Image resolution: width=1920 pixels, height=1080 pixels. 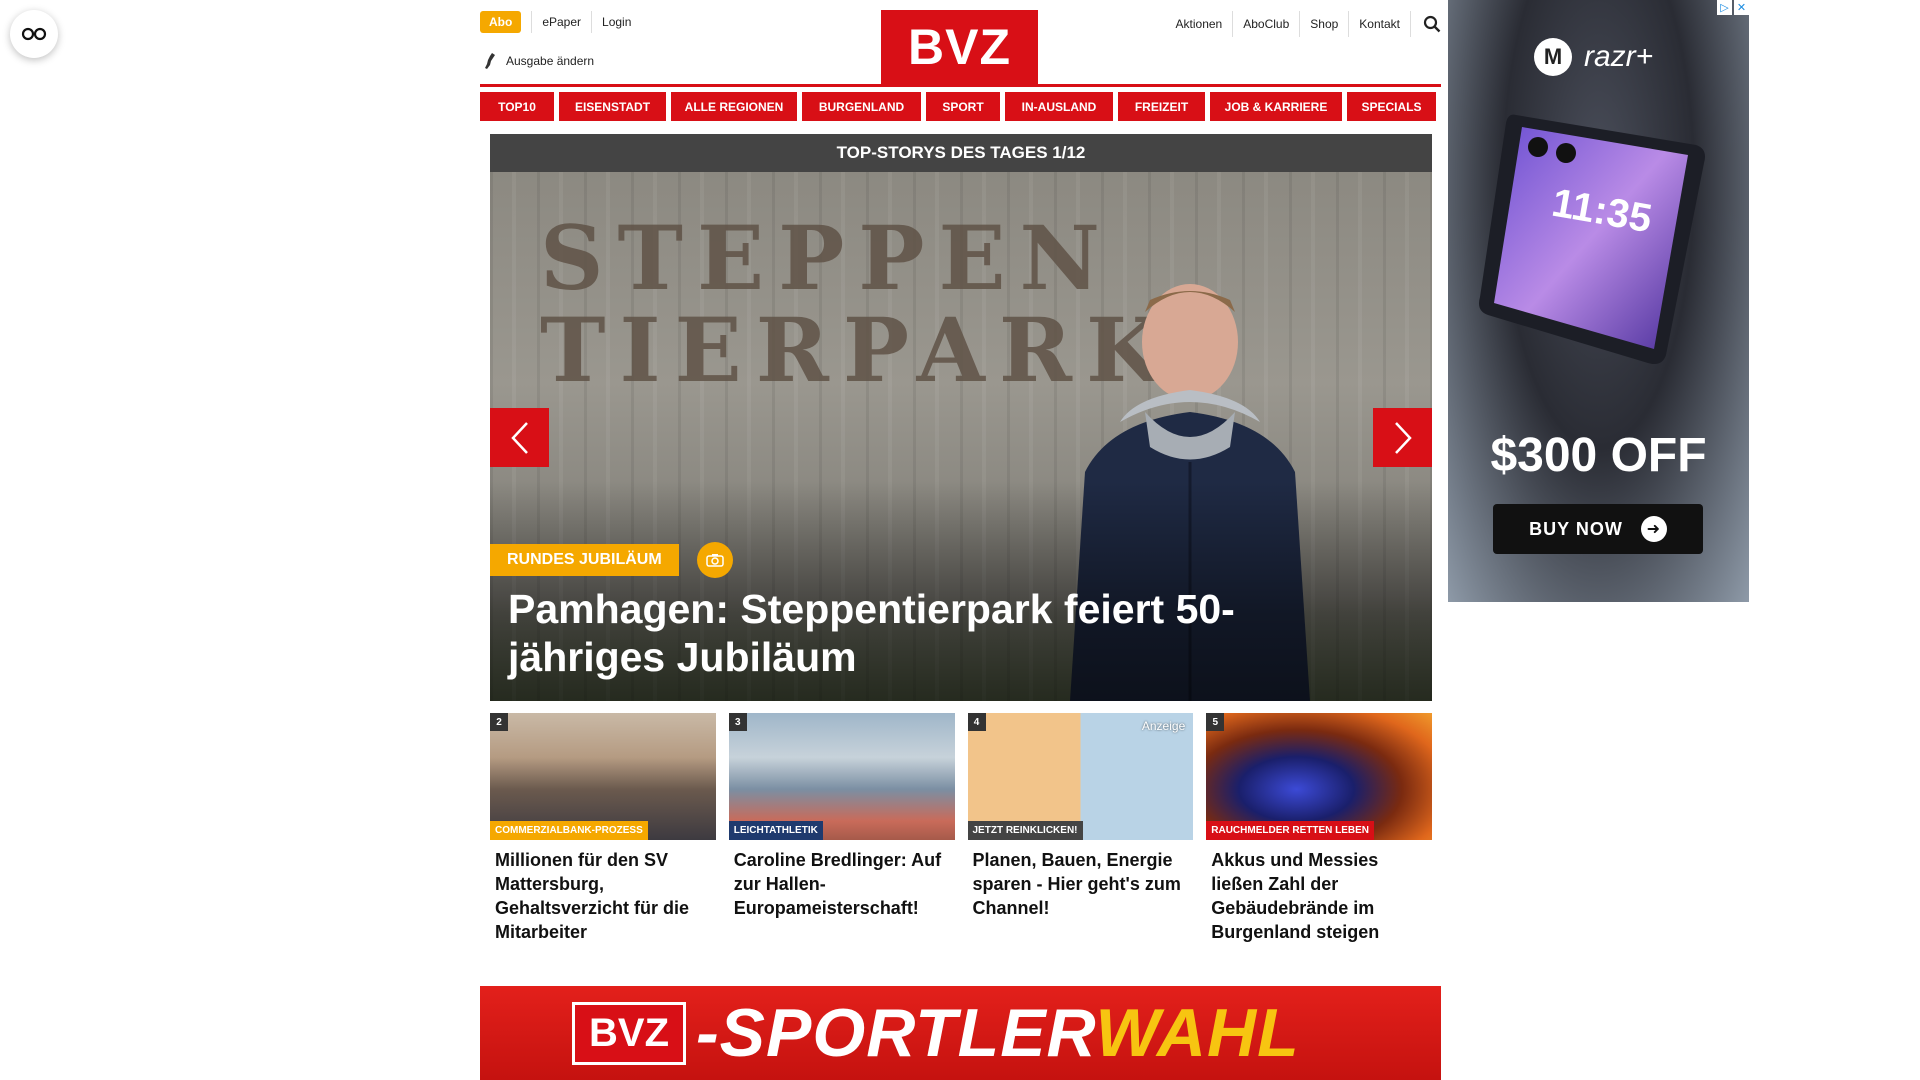 I want to click on nav-top10: TOP10, so click(x=517, y=106).